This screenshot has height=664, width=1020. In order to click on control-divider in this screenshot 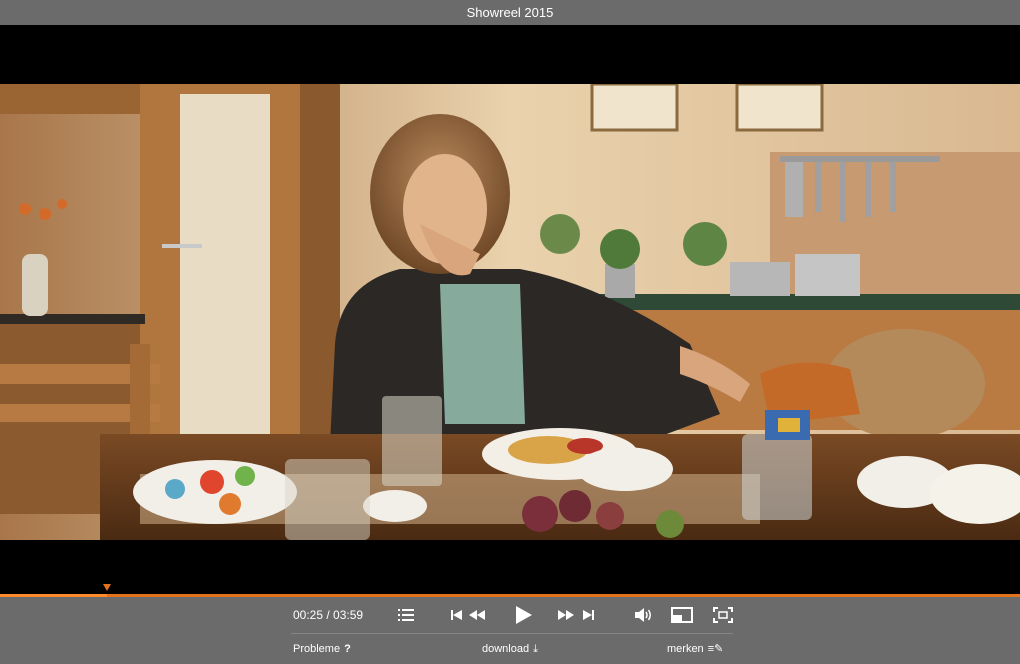, I will do `click(512, 633)`.